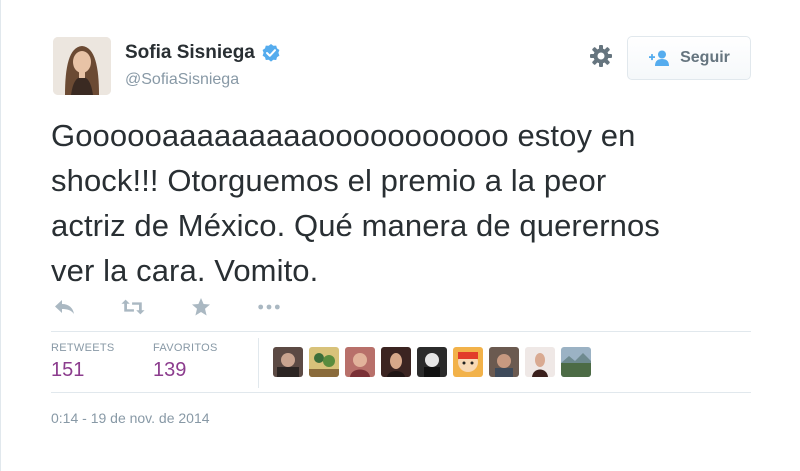 The image size is (800, 471). Describe the element at coordinates (182, 80) in the screenshot. I see `user-handle: @SofiaSisniega` at that location.